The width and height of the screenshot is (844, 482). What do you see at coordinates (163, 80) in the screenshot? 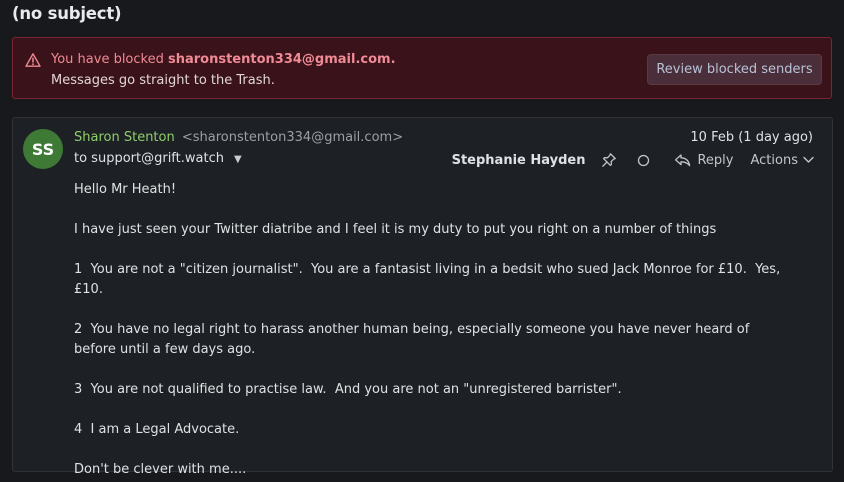
I see `blocked-subtitle: Messages go straight to the Trash.` at bounding box center [163, 80].